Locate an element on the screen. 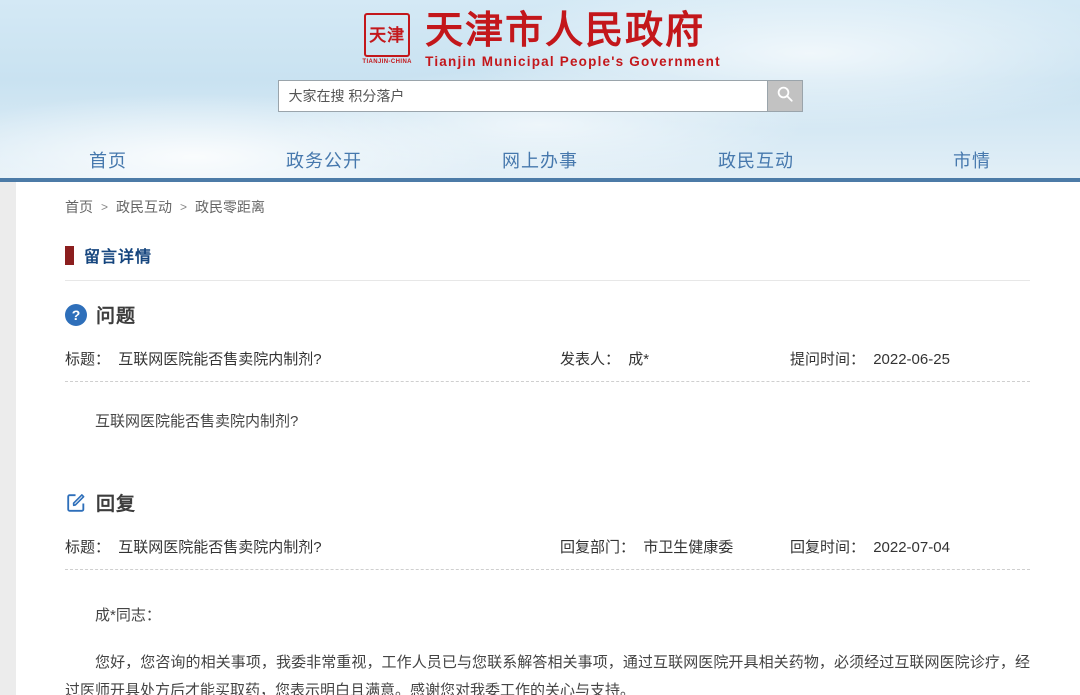 The height and width of the screenshot is (695, 1080). question-title-field: 标题： 互联网医院能否售卖院内制剂? is located at coordinates (312, 358).